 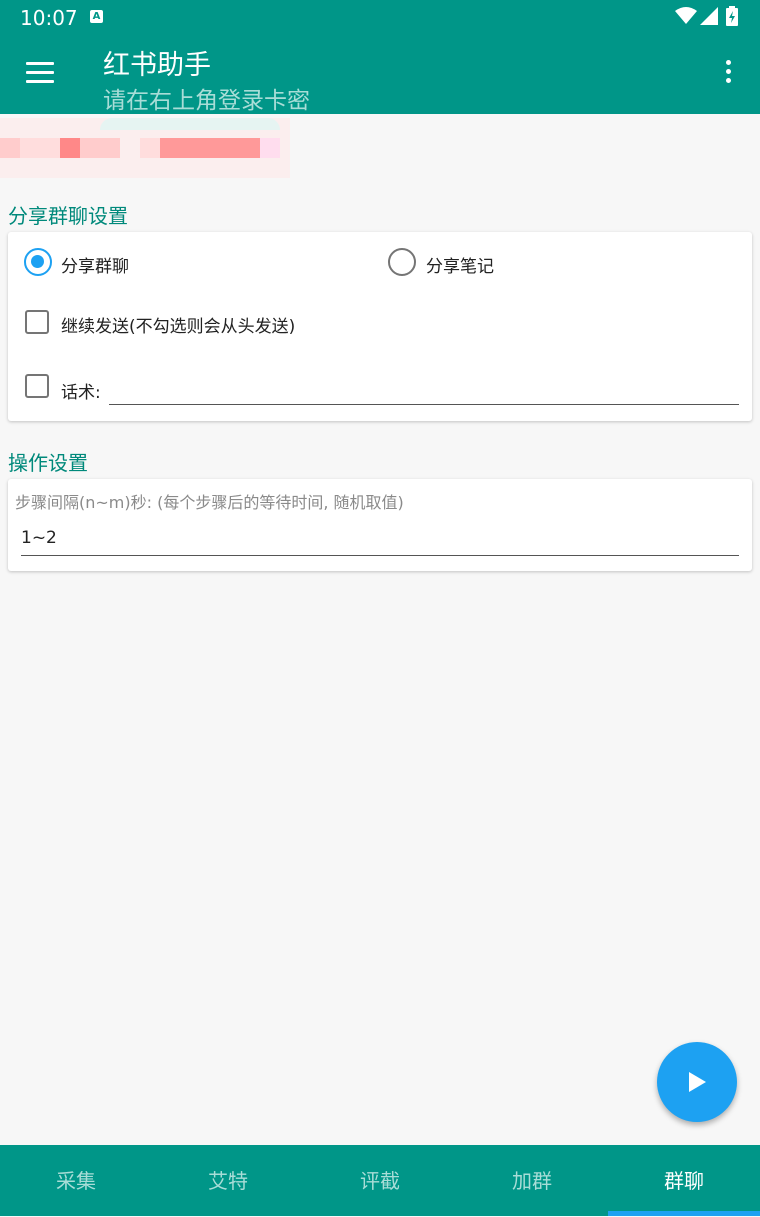 What do you see at coordinates (209, 502) in the screenshot?
I see `interval-hint: 步骤间隔(n~m)秒: (每个步骤后的等待时间, 随机取值)` at bounding box center [209, 502].